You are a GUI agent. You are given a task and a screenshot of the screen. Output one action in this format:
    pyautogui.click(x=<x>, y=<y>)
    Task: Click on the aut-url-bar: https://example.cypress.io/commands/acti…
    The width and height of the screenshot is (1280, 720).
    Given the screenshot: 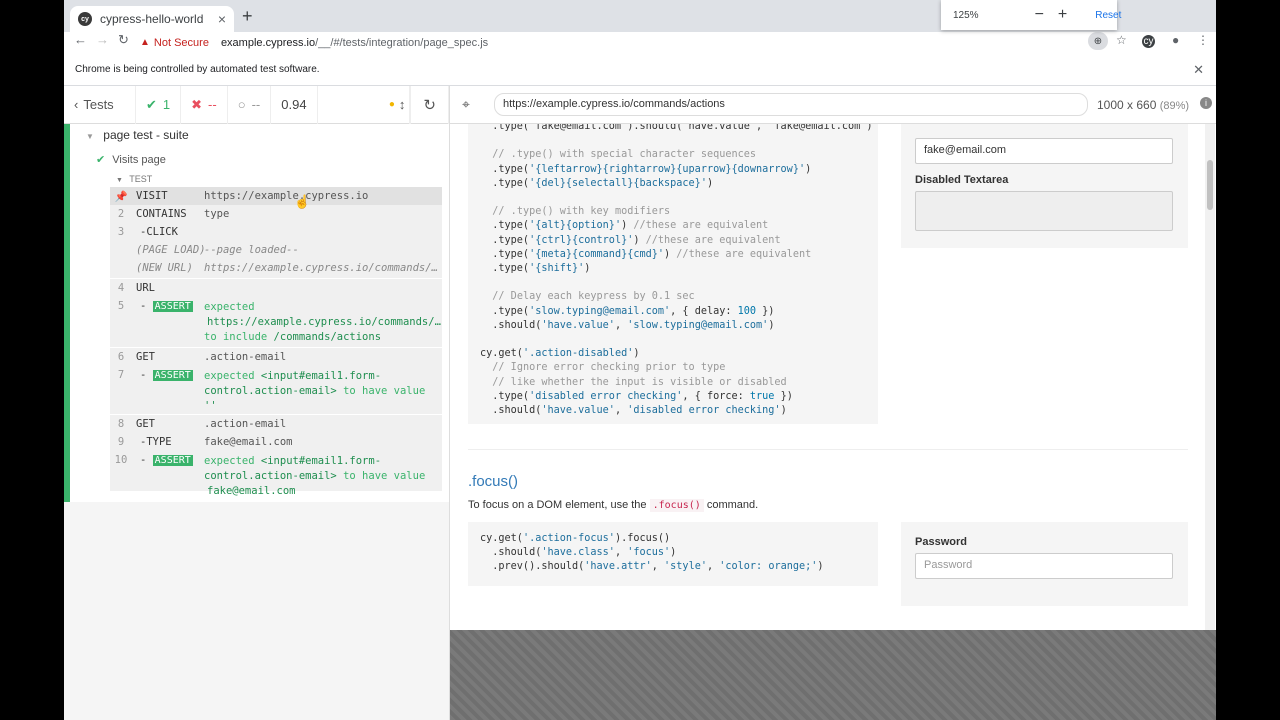 What is the action you would take?
    pyautogui.click(x=791, y=104)
    